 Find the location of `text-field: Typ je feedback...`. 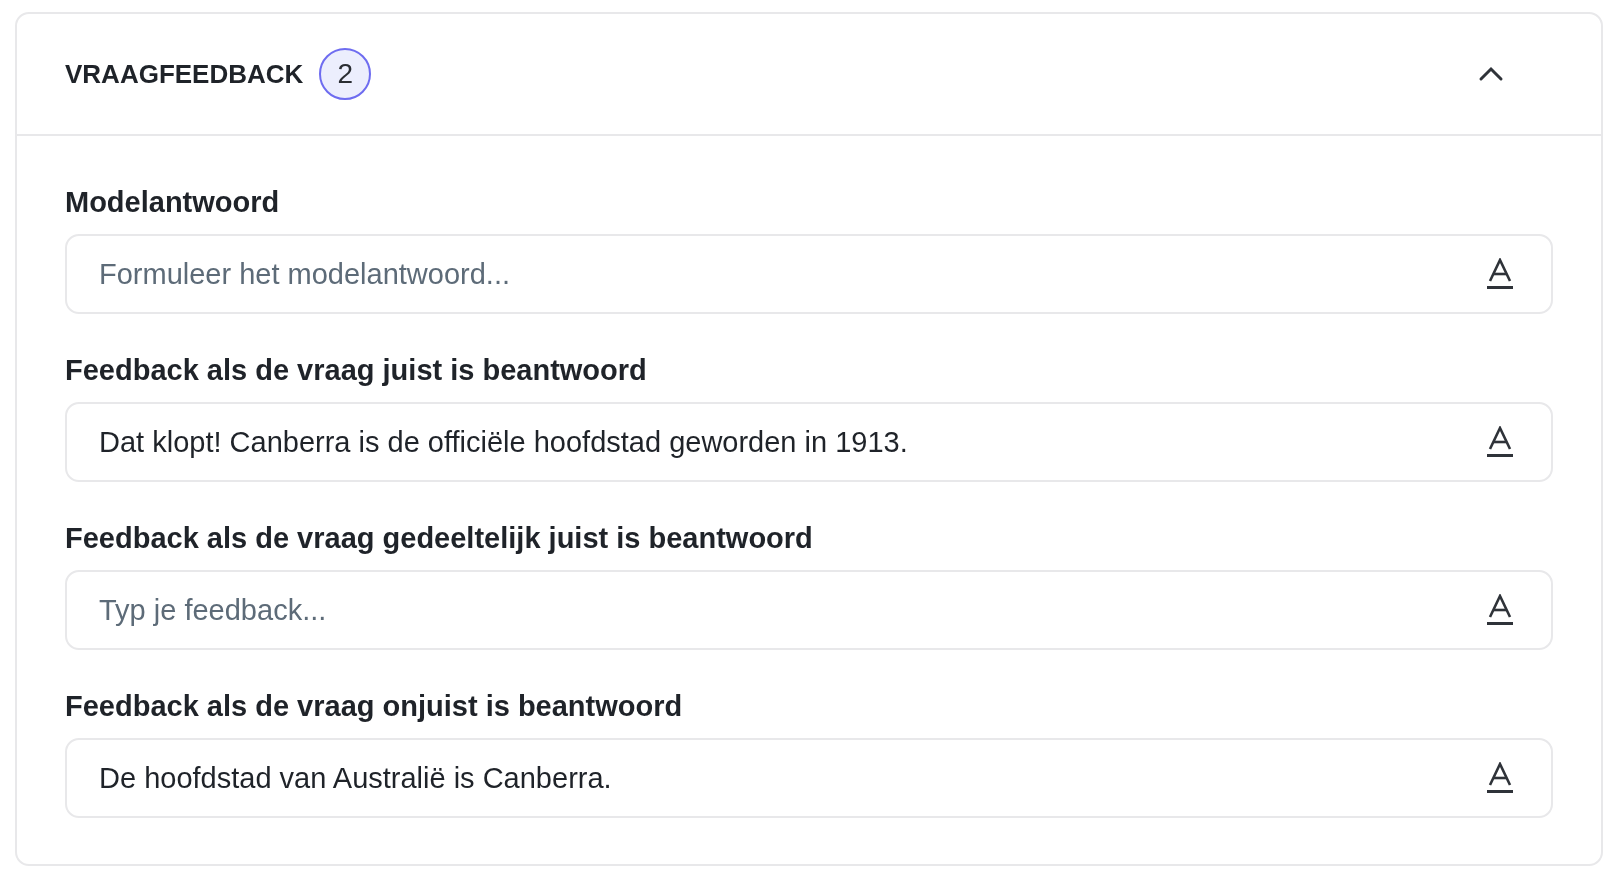

text-field: Typ je feedback... is located at coordinates (809, 610).